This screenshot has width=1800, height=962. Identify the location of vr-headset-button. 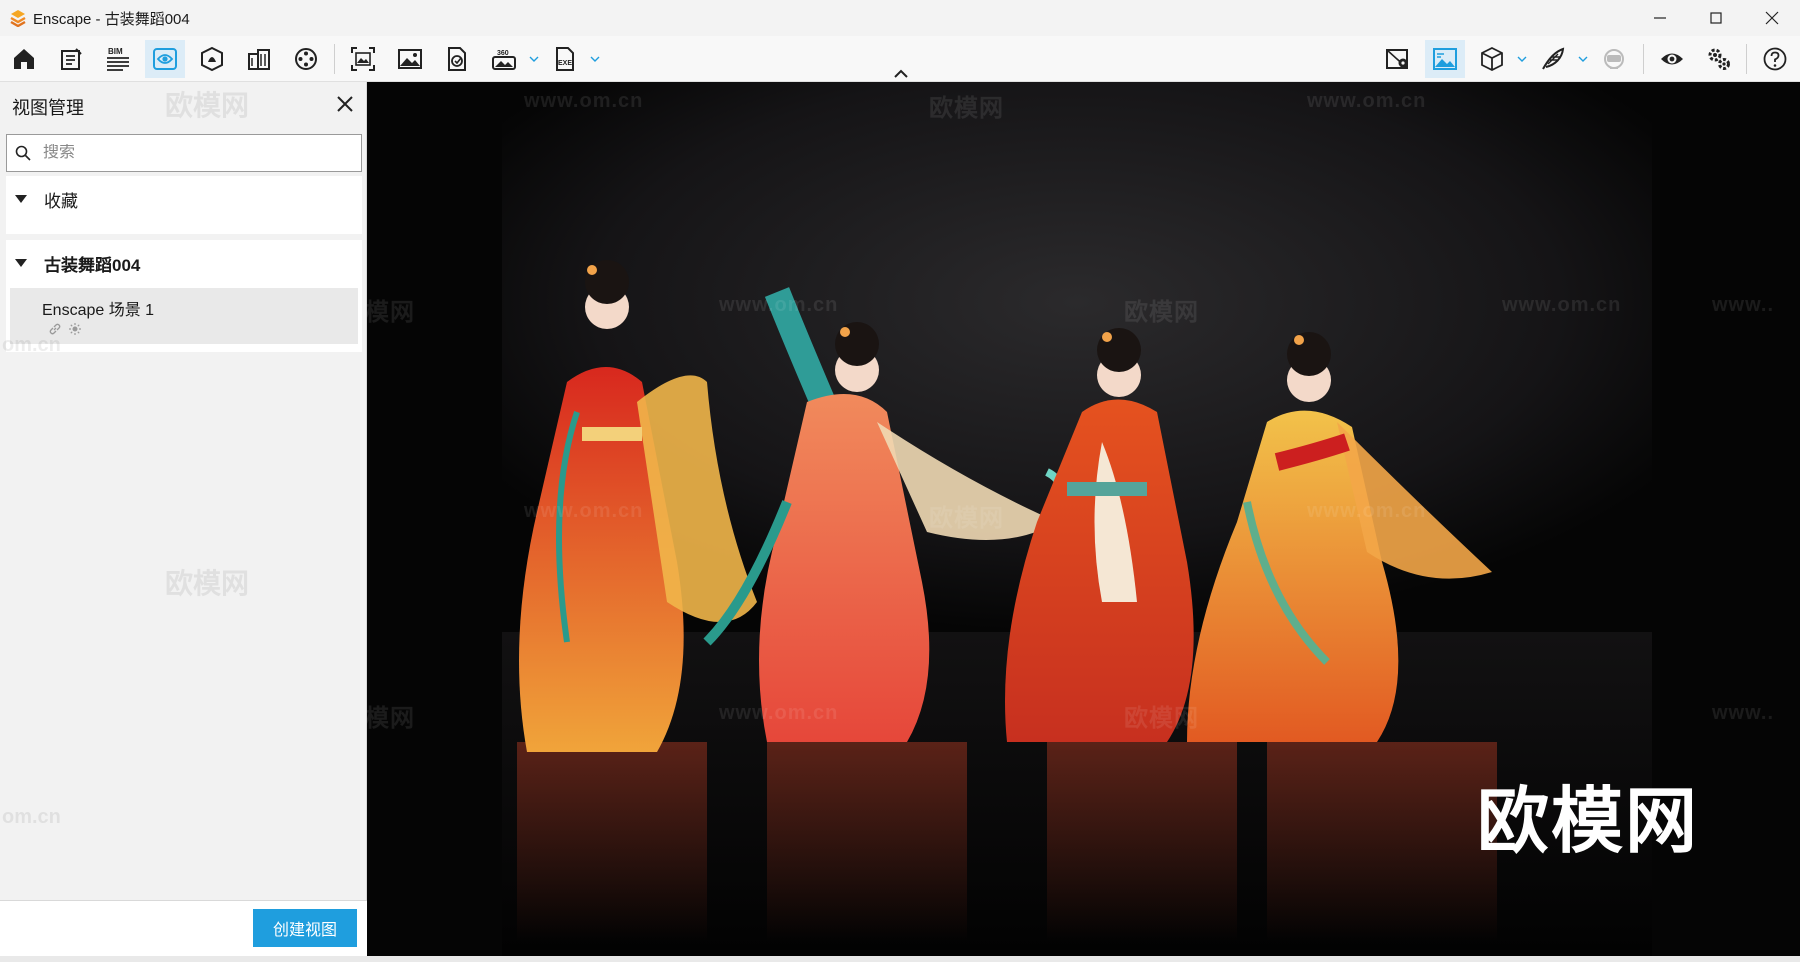
(1614, 59).